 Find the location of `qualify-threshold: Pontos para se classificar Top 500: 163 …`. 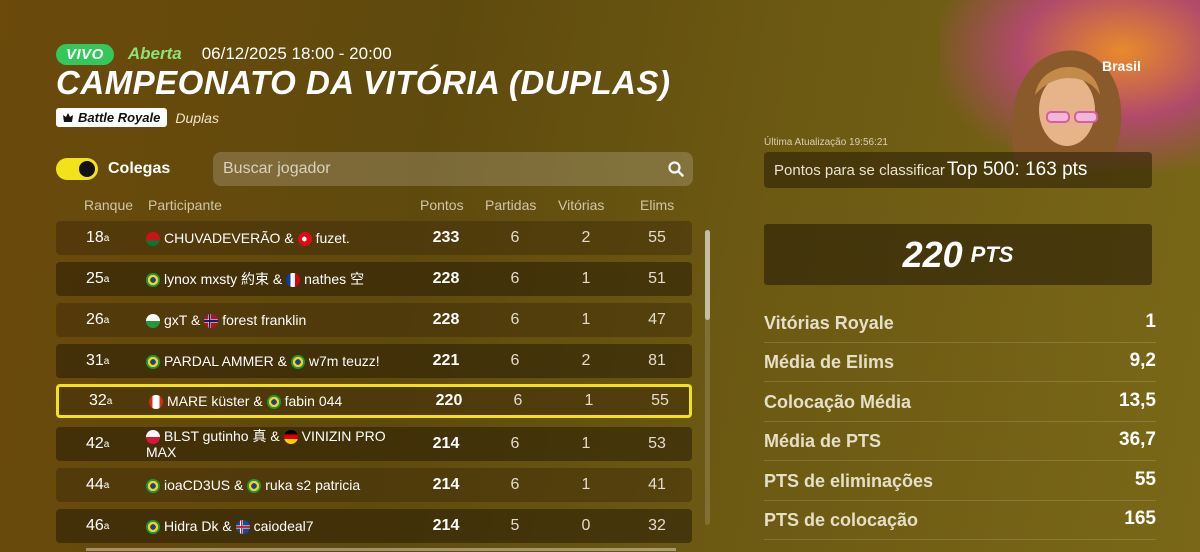

qualify-threshold: Pontos para se classificar Top 500: 163 … is located at coordinates (958, 170).